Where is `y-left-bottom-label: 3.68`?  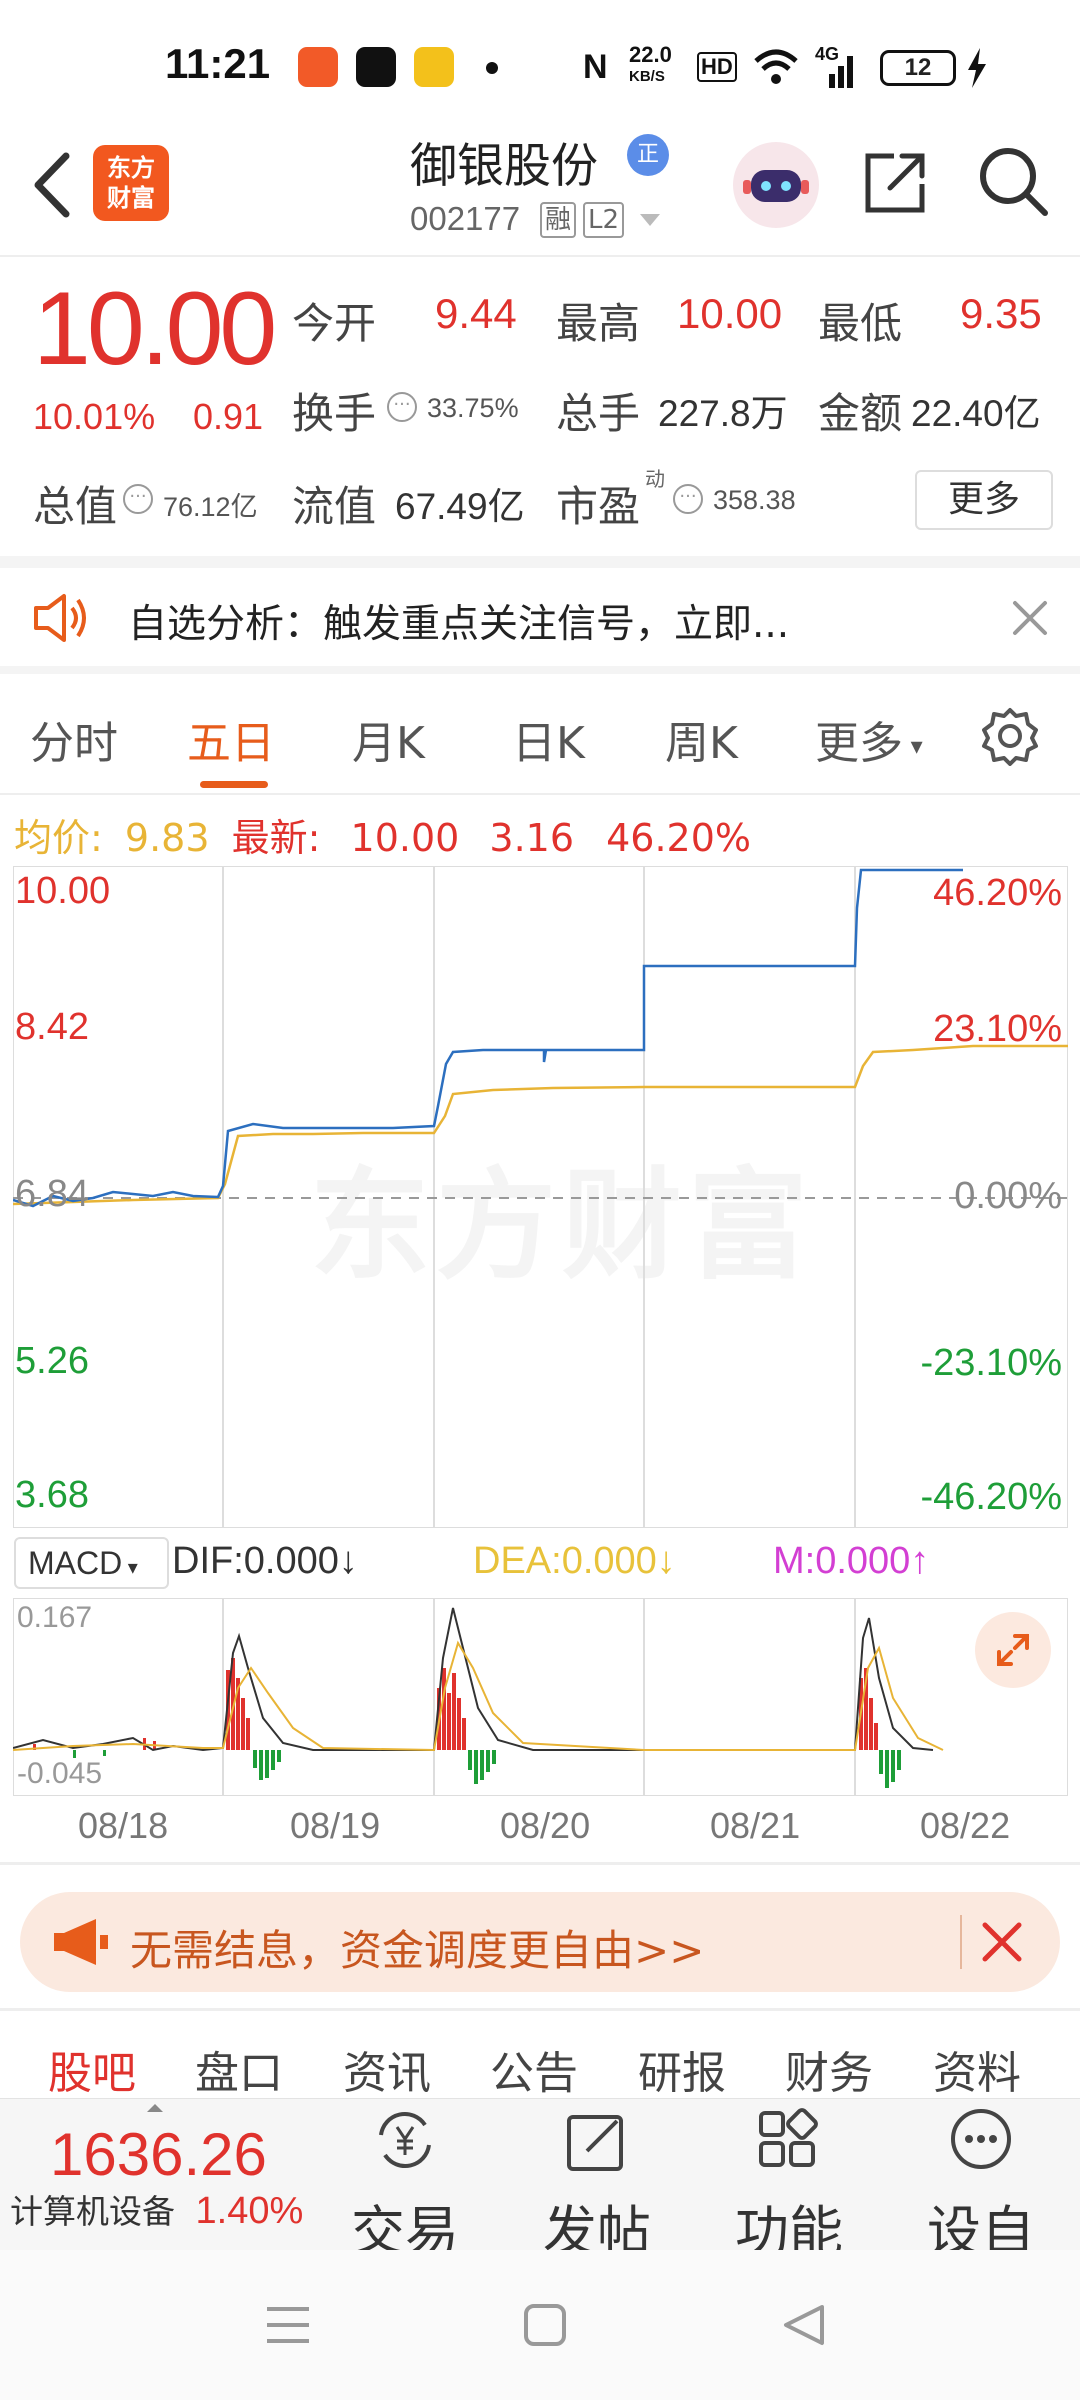
y-left-bottom-label: 3.68 is located at coordinates (52, 1495).